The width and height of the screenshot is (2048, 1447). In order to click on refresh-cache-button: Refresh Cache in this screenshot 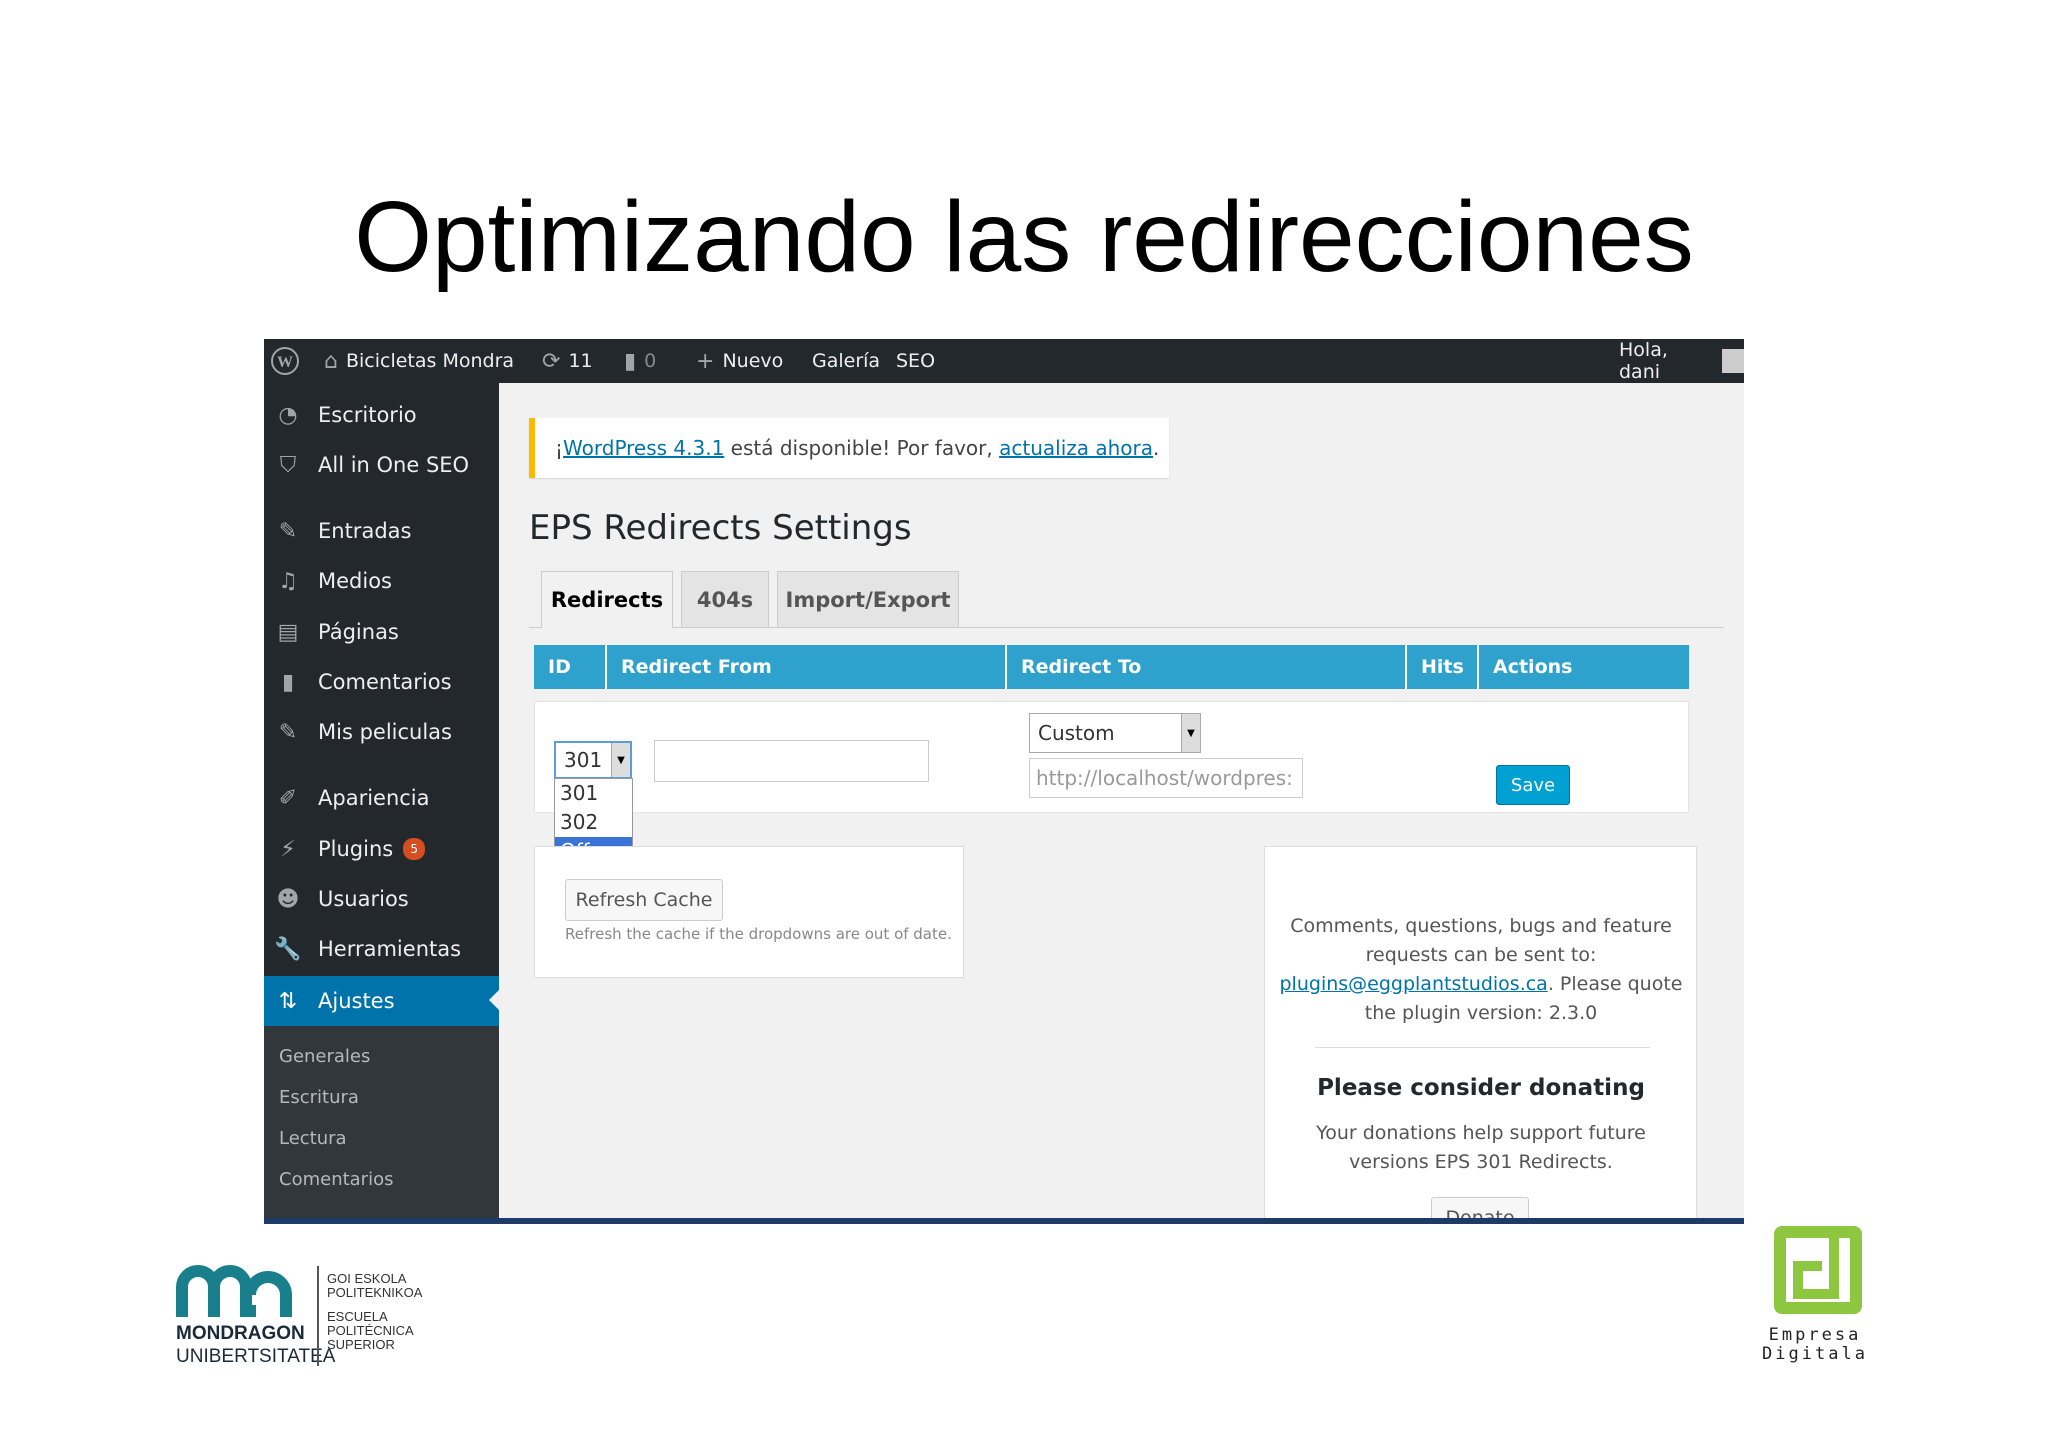, I will do `click(644, 900)`.